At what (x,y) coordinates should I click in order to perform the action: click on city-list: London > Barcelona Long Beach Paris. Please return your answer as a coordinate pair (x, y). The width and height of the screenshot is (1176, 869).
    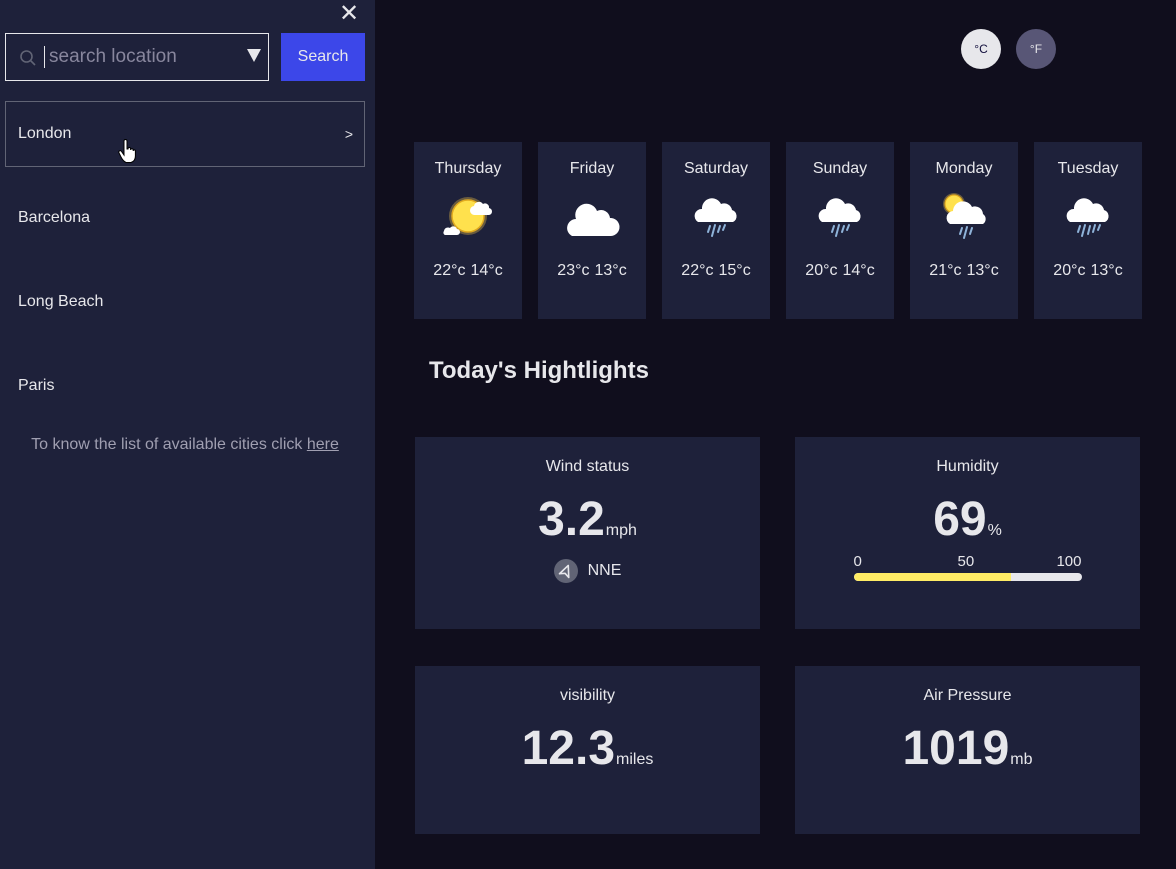
    Looking at the image, I should click on (185, 260).